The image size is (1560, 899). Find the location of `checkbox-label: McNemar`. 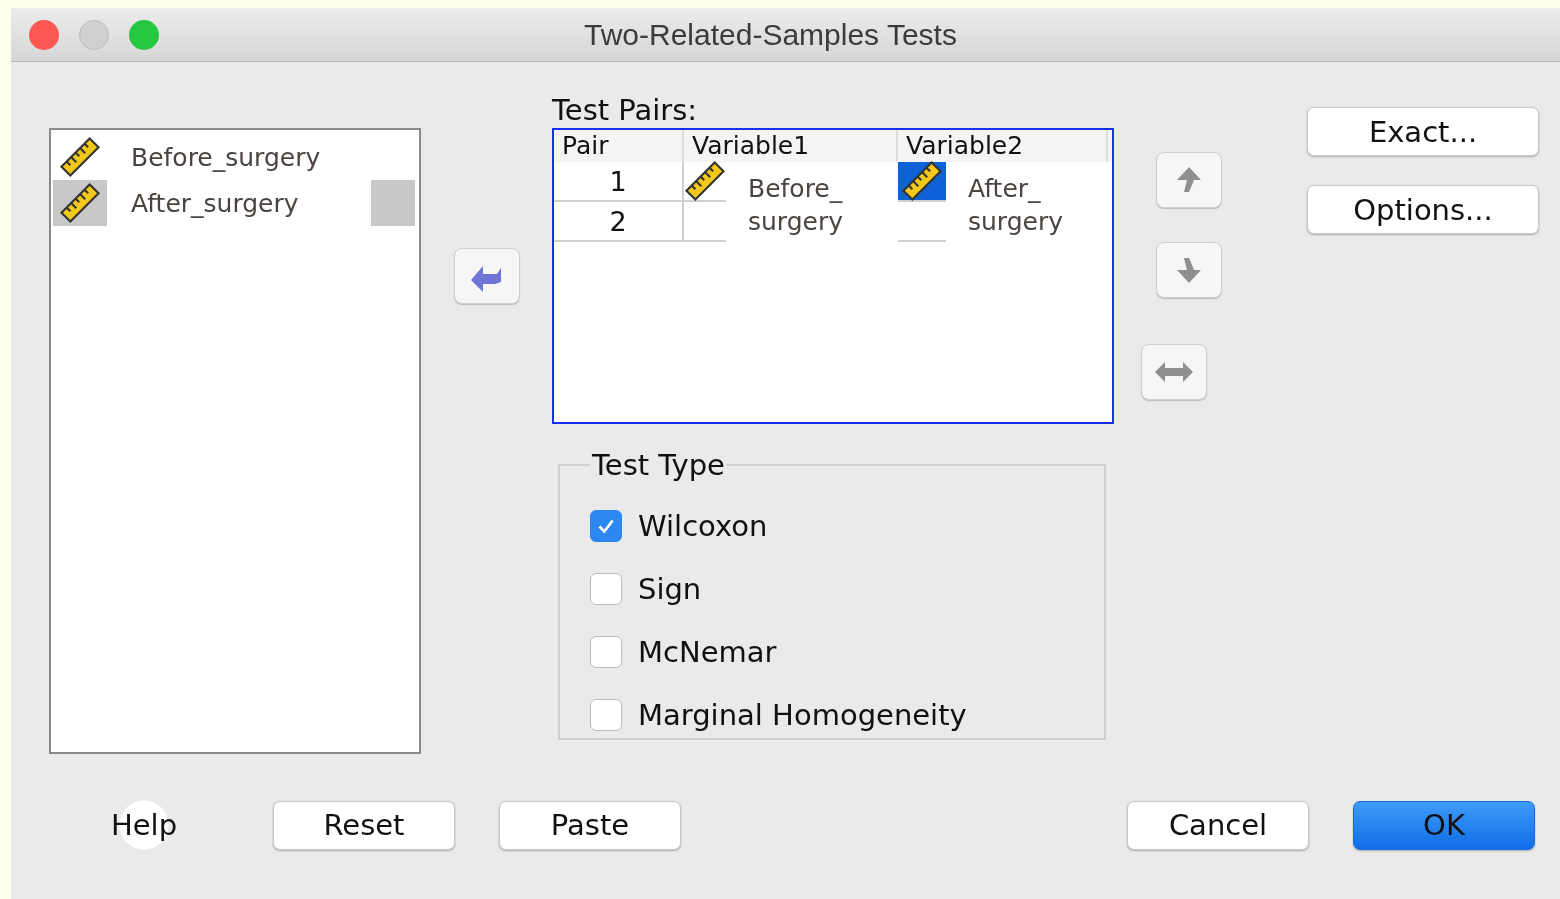

checkbox-label: McNemar is located at coordinates (707, 651).